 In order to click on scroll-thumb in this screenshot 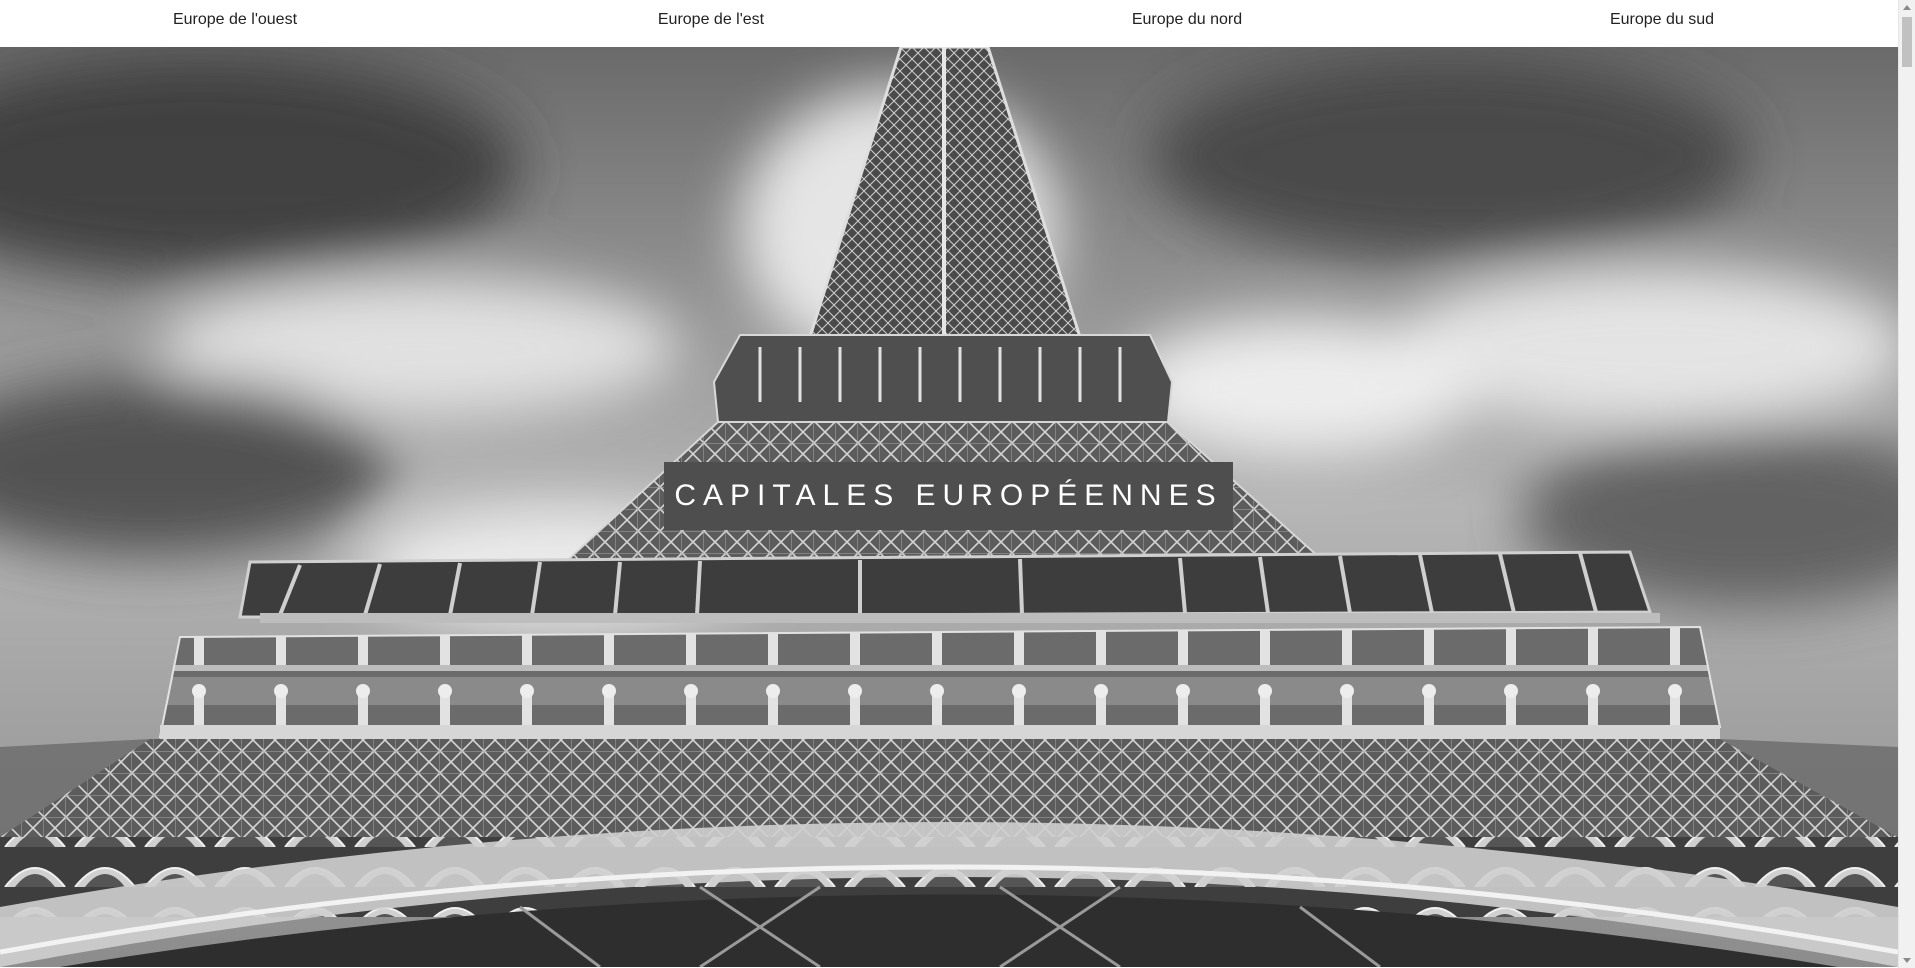, I will do `click(1907, 42)`.